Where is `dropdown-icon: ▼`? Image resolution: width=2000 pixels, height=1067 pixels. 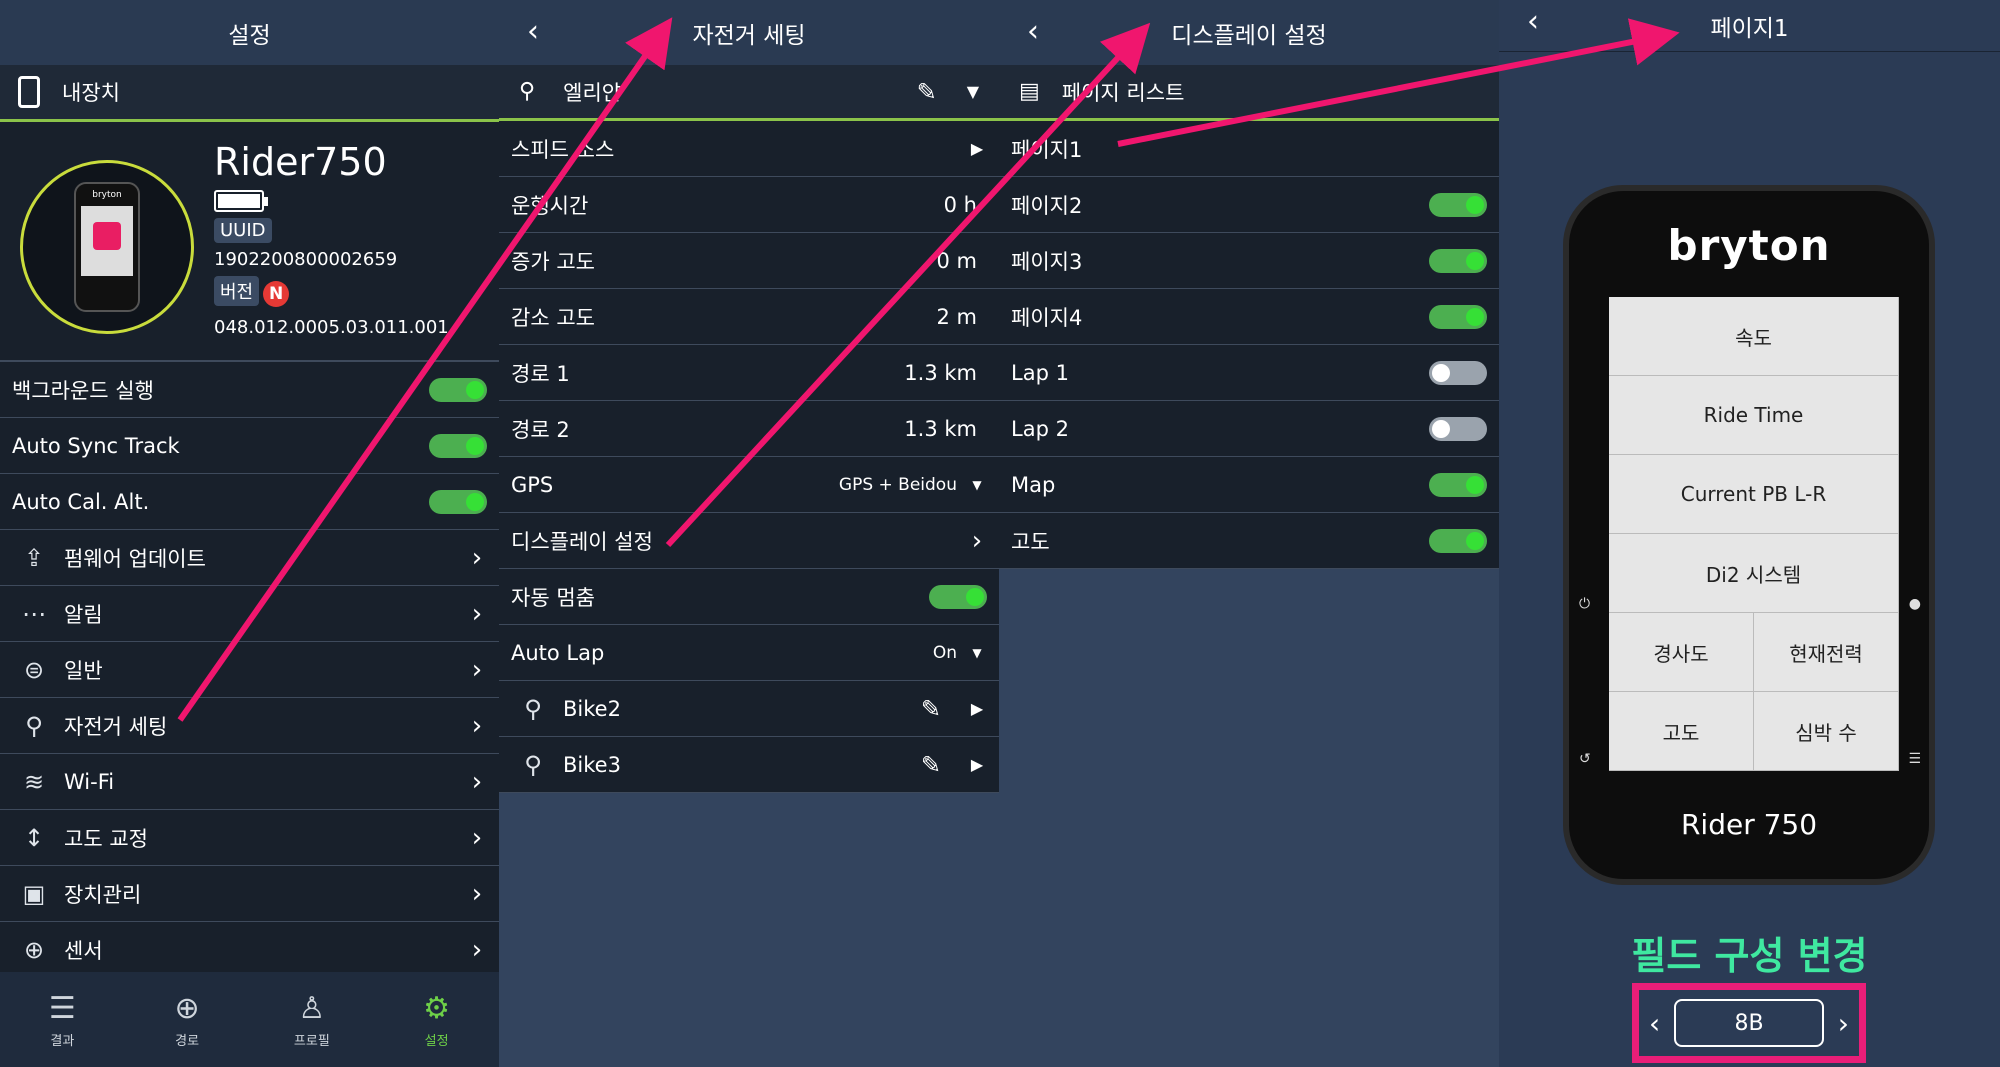
dropdown-icon: ▼ is located at coordinates (973, 91).